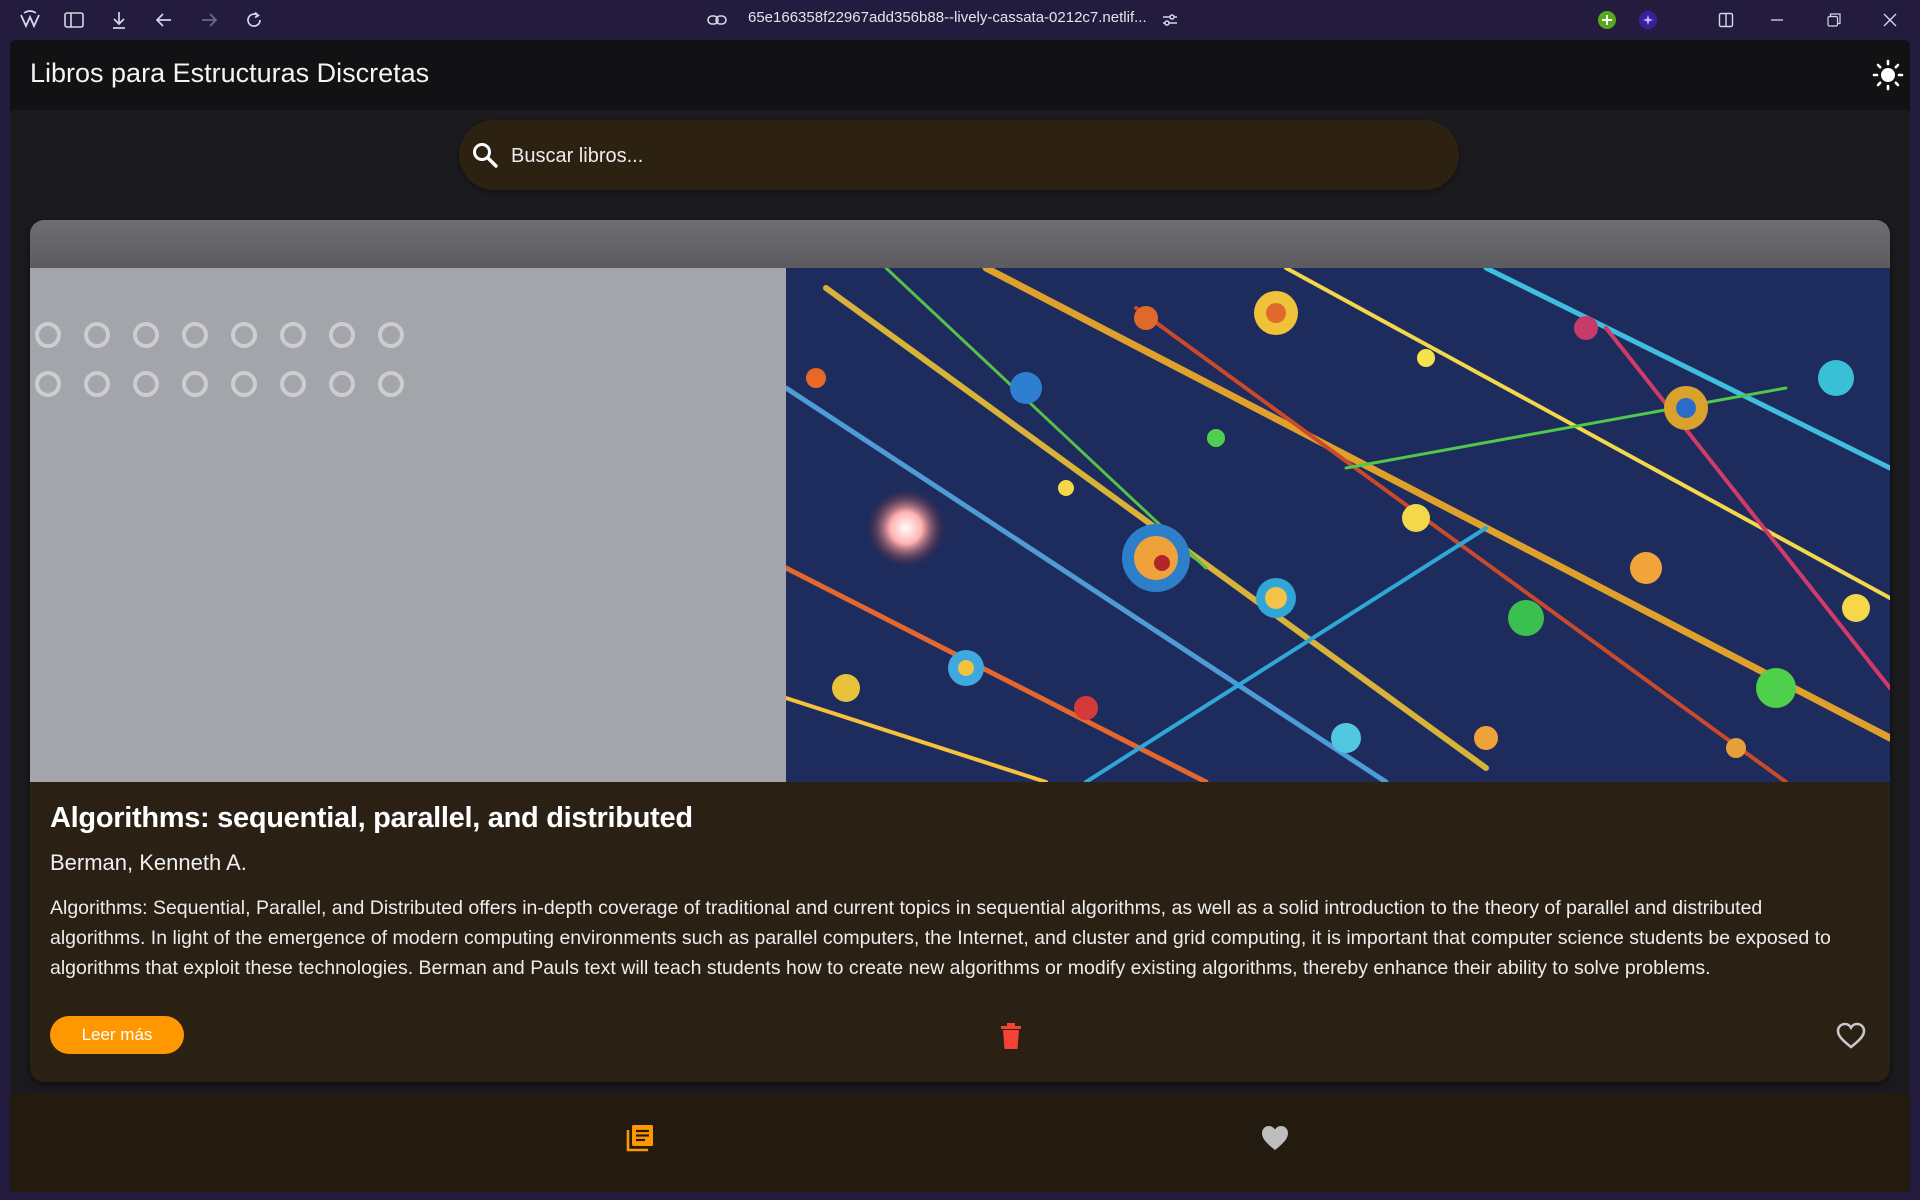 This screenshot has width=1920, height=1200. I want to click on trash-icon, so click(1011, 1036).